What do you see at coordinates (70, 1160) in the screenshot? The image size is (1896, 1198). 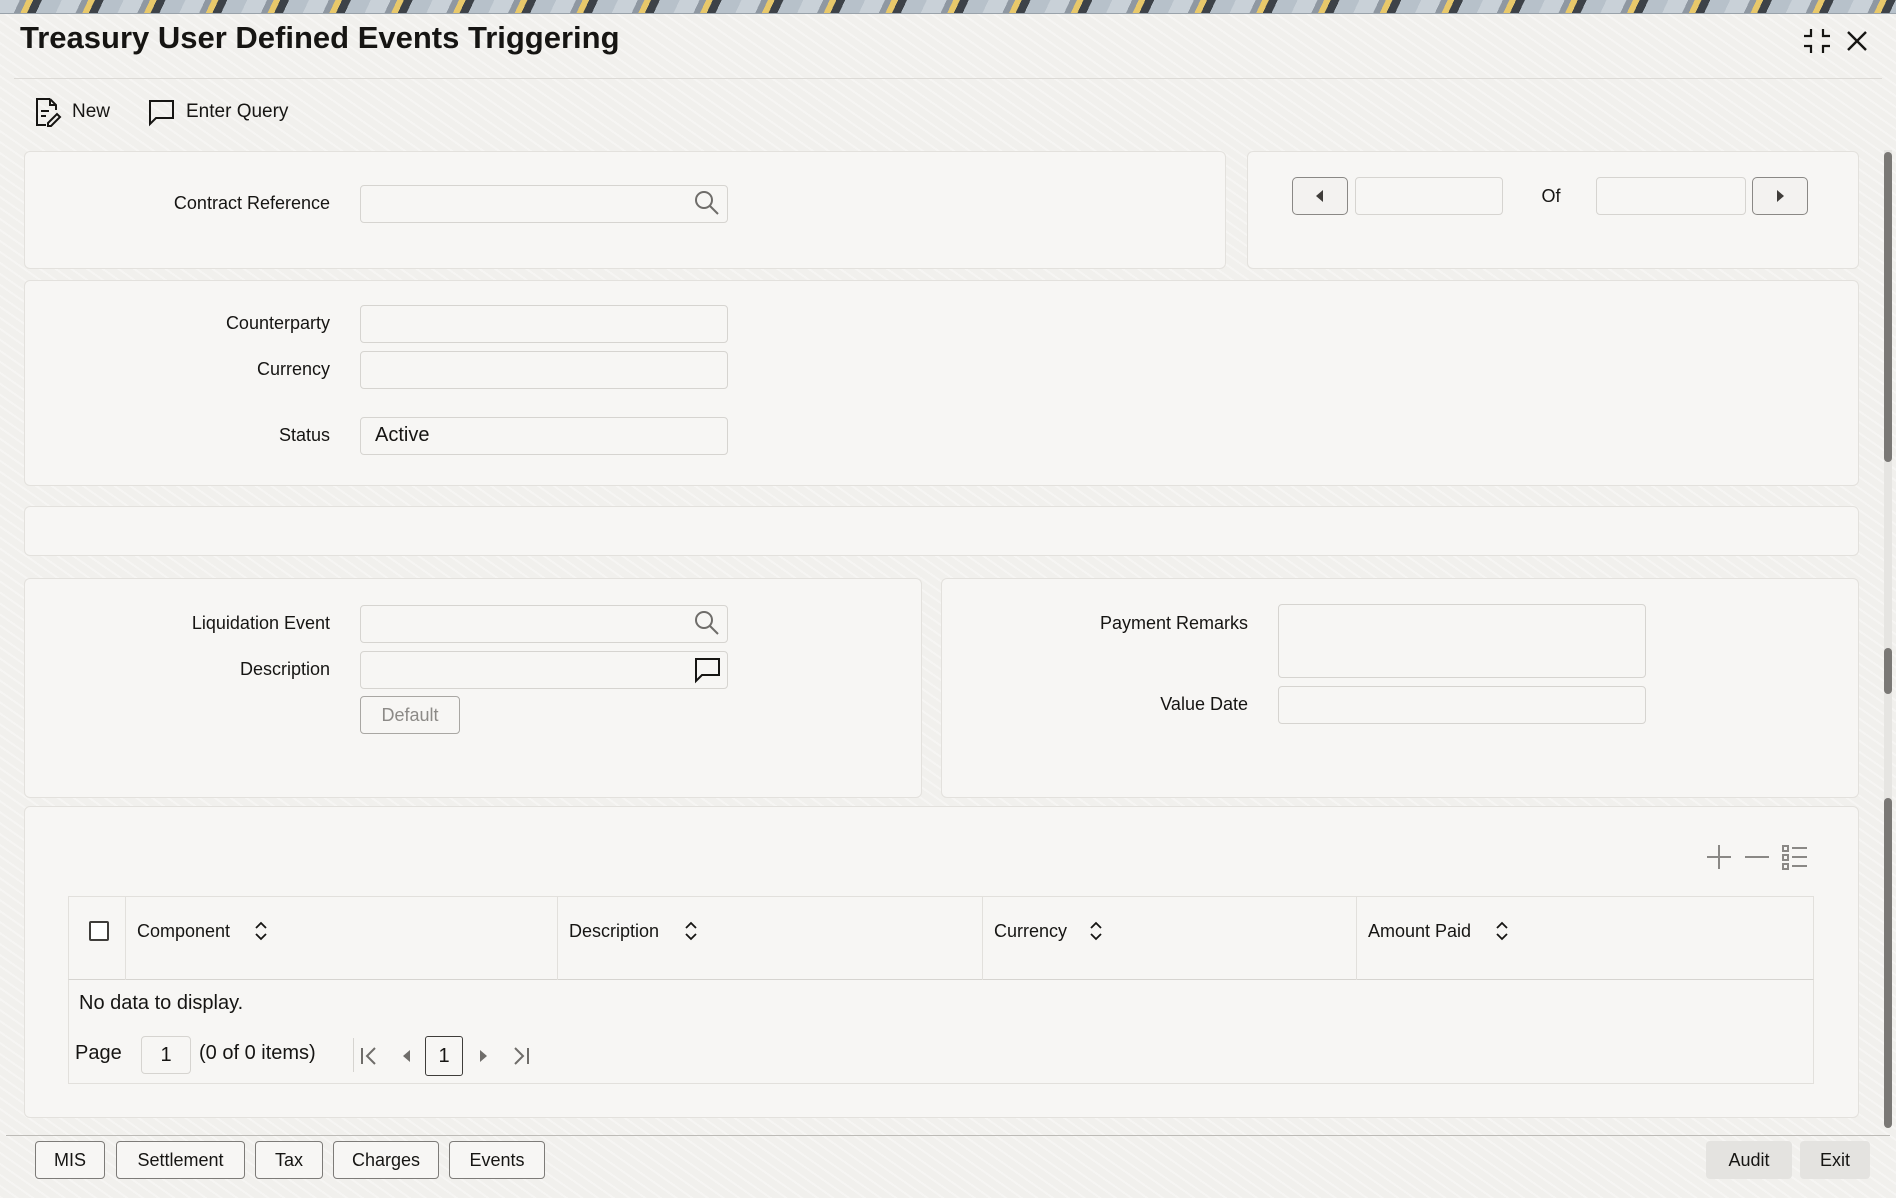 I see `mis-button: MIS` at bounding box center [70, 1160].